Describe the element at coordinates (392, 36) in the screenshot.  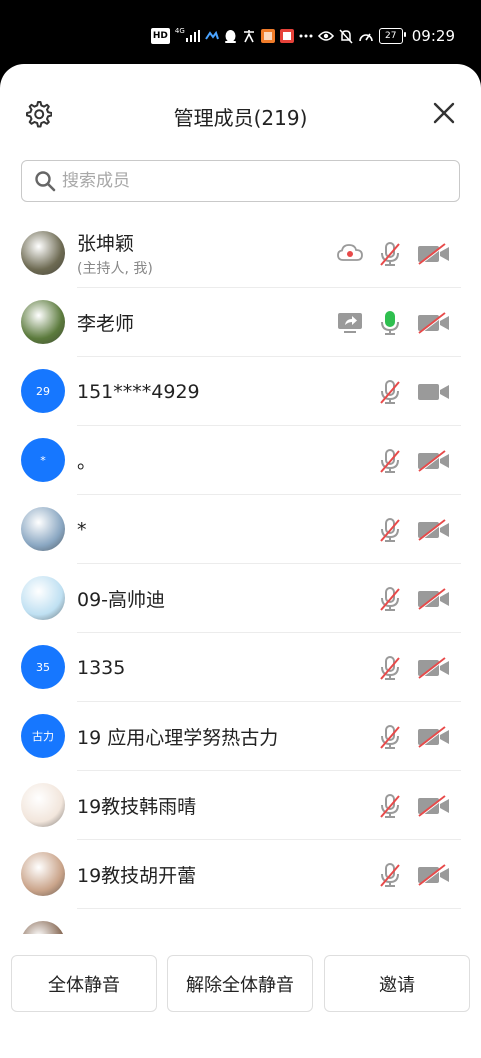
I see `battery-icon: 27` at that location.